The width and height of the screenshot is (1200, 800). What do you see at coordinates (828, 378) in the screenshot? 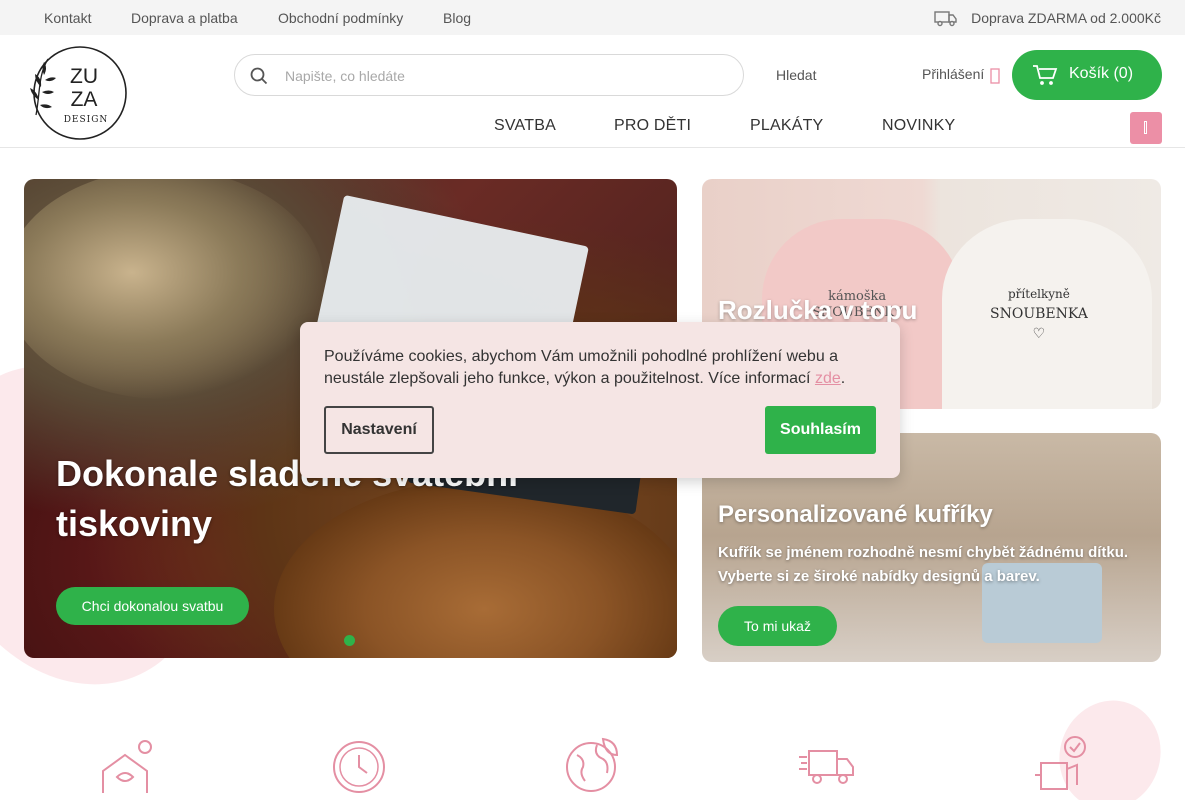
I see `cookie-more-info-link: zde` at bounding box center [828, 378].